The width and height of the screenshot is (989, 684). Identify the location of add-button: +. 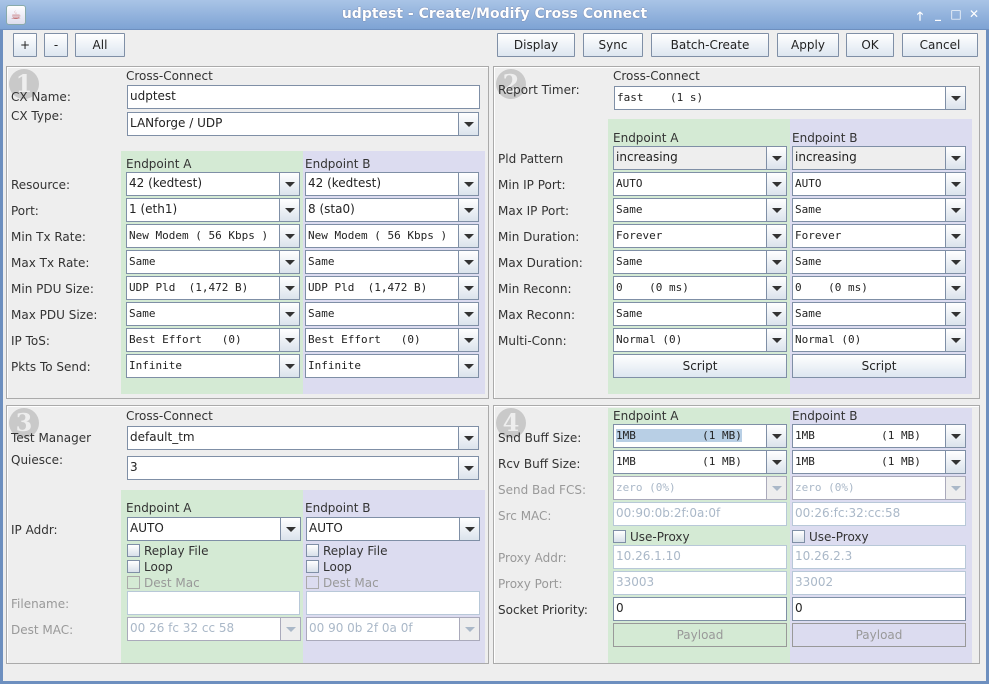
(25, 45).